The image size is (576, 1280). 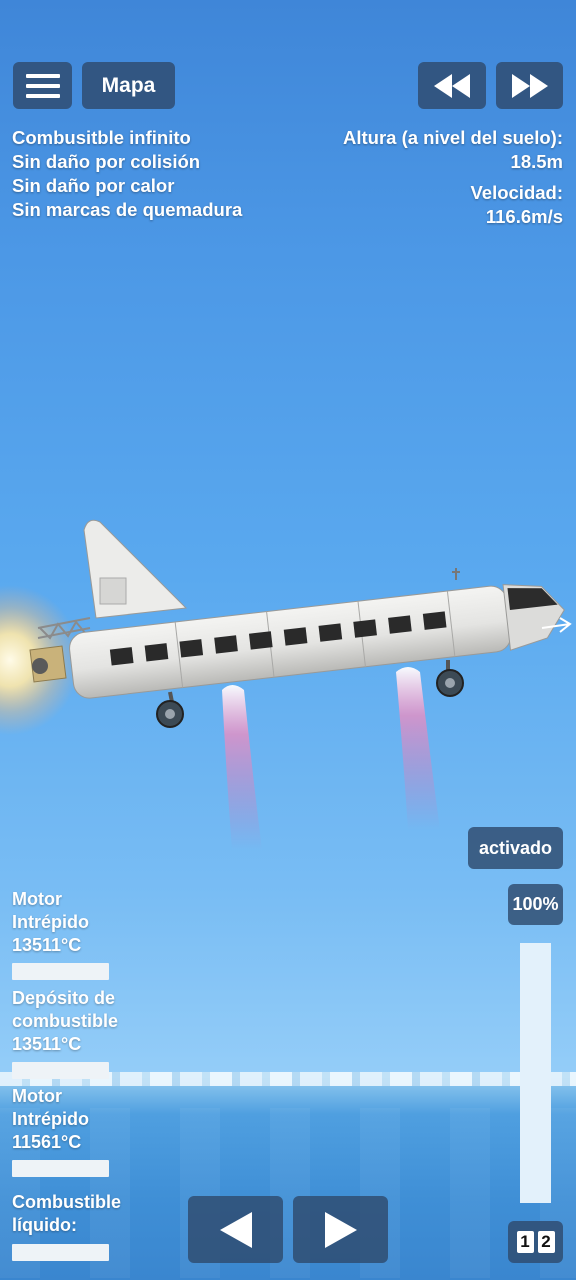 What do you see at coordinates (516, 192) in the screenshot?
I see `velocity-label: Velocidad:` at bounding box center [516, 192].